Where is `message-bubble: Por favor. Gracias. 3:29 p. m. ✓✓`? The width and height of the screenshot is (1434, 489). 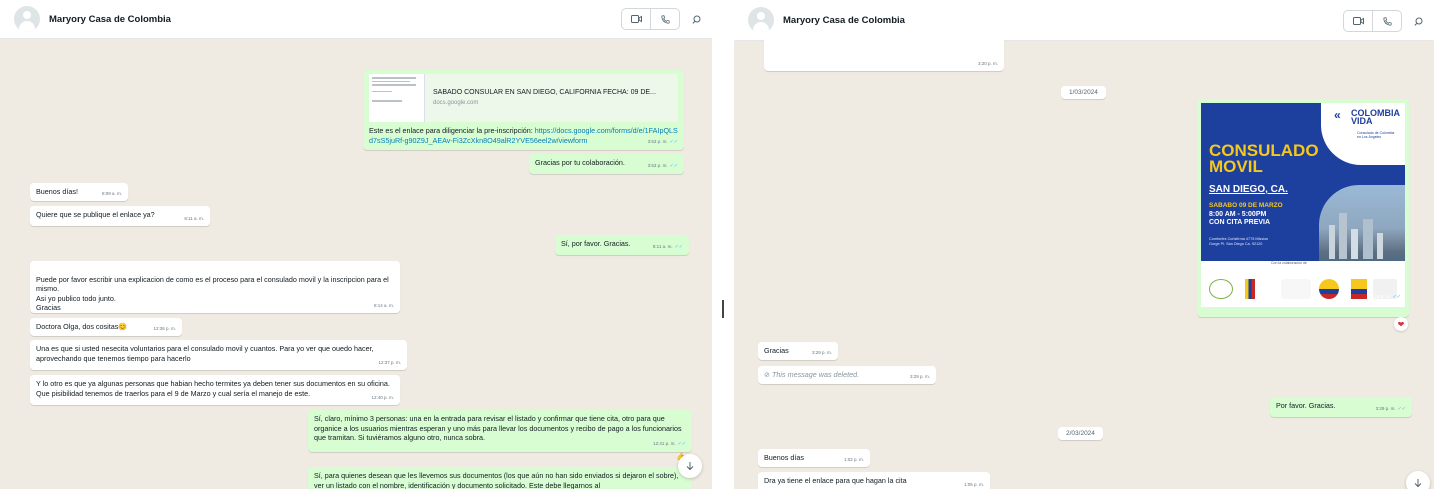 message-bubble: Por favor. Gracias. 3:29 p. m. ✓✓ is located at coordinates (1341, 407).